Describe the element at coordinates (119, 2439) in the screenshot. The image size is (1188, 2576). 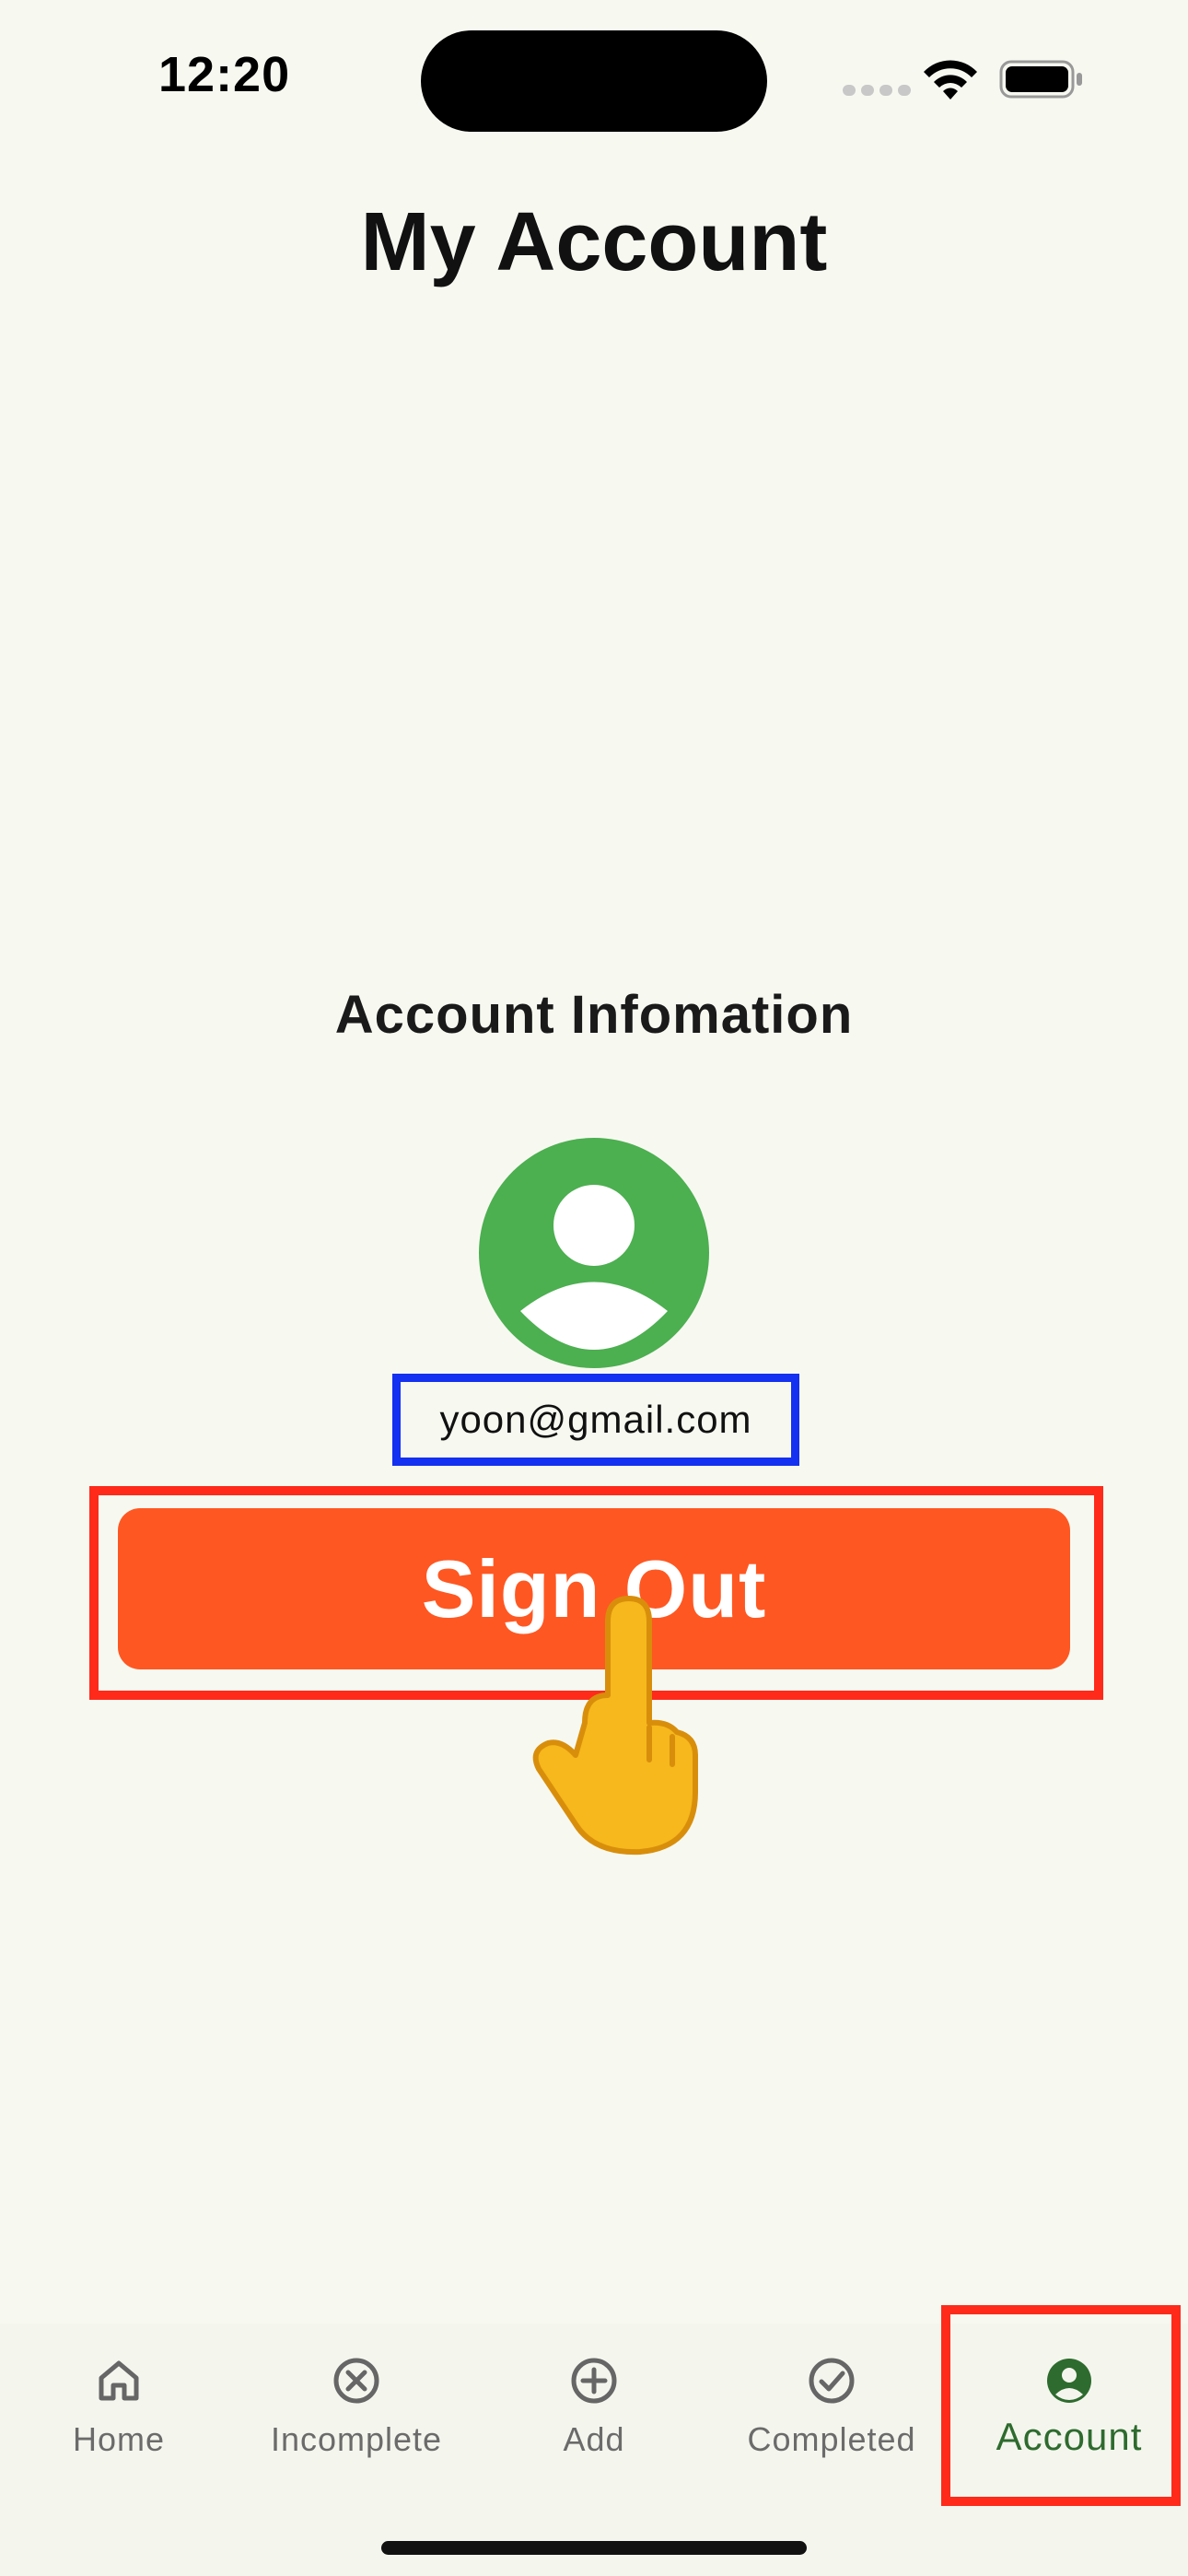
I see `nav-label-home: Home` at that location.